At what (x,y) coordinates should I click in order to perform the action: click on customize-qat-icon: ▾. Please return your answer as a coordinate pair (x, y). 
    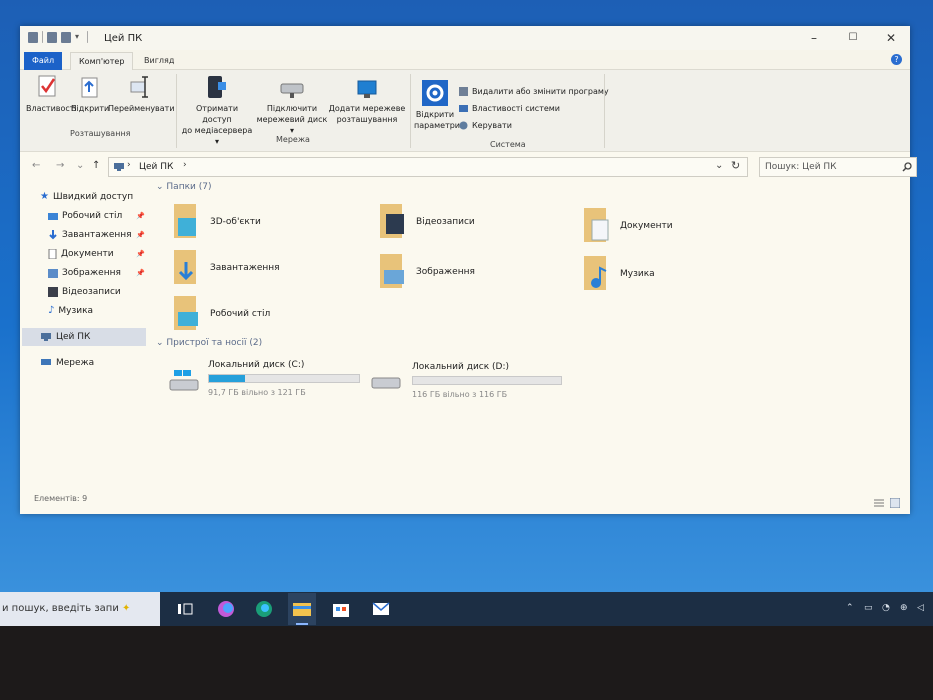
    Looking at the image, I should click on (79, 37).